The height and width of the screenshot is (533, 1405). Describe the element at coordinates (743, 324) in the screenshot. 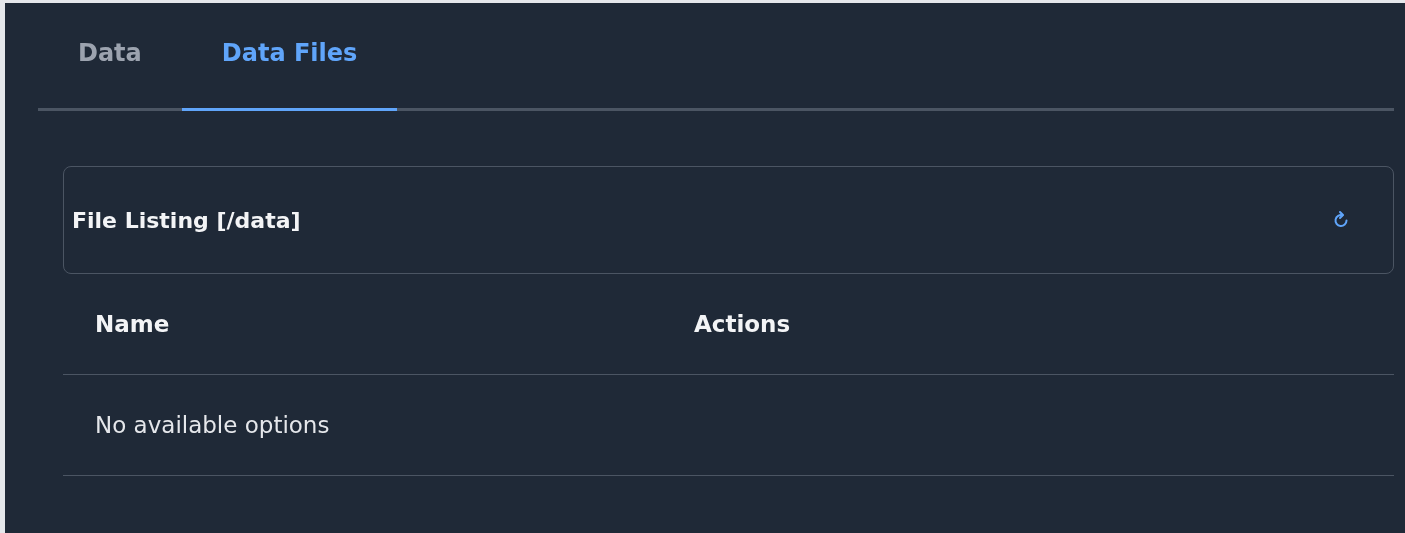

I see `column-header: Actions` at that location.